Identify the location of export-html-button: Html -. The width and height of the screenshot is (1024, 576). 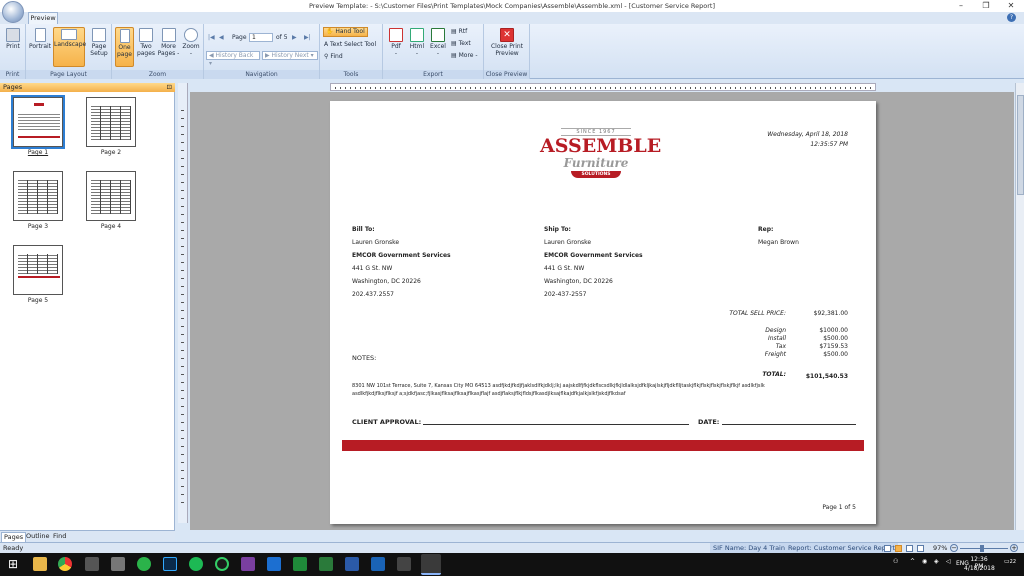
(417, 42).